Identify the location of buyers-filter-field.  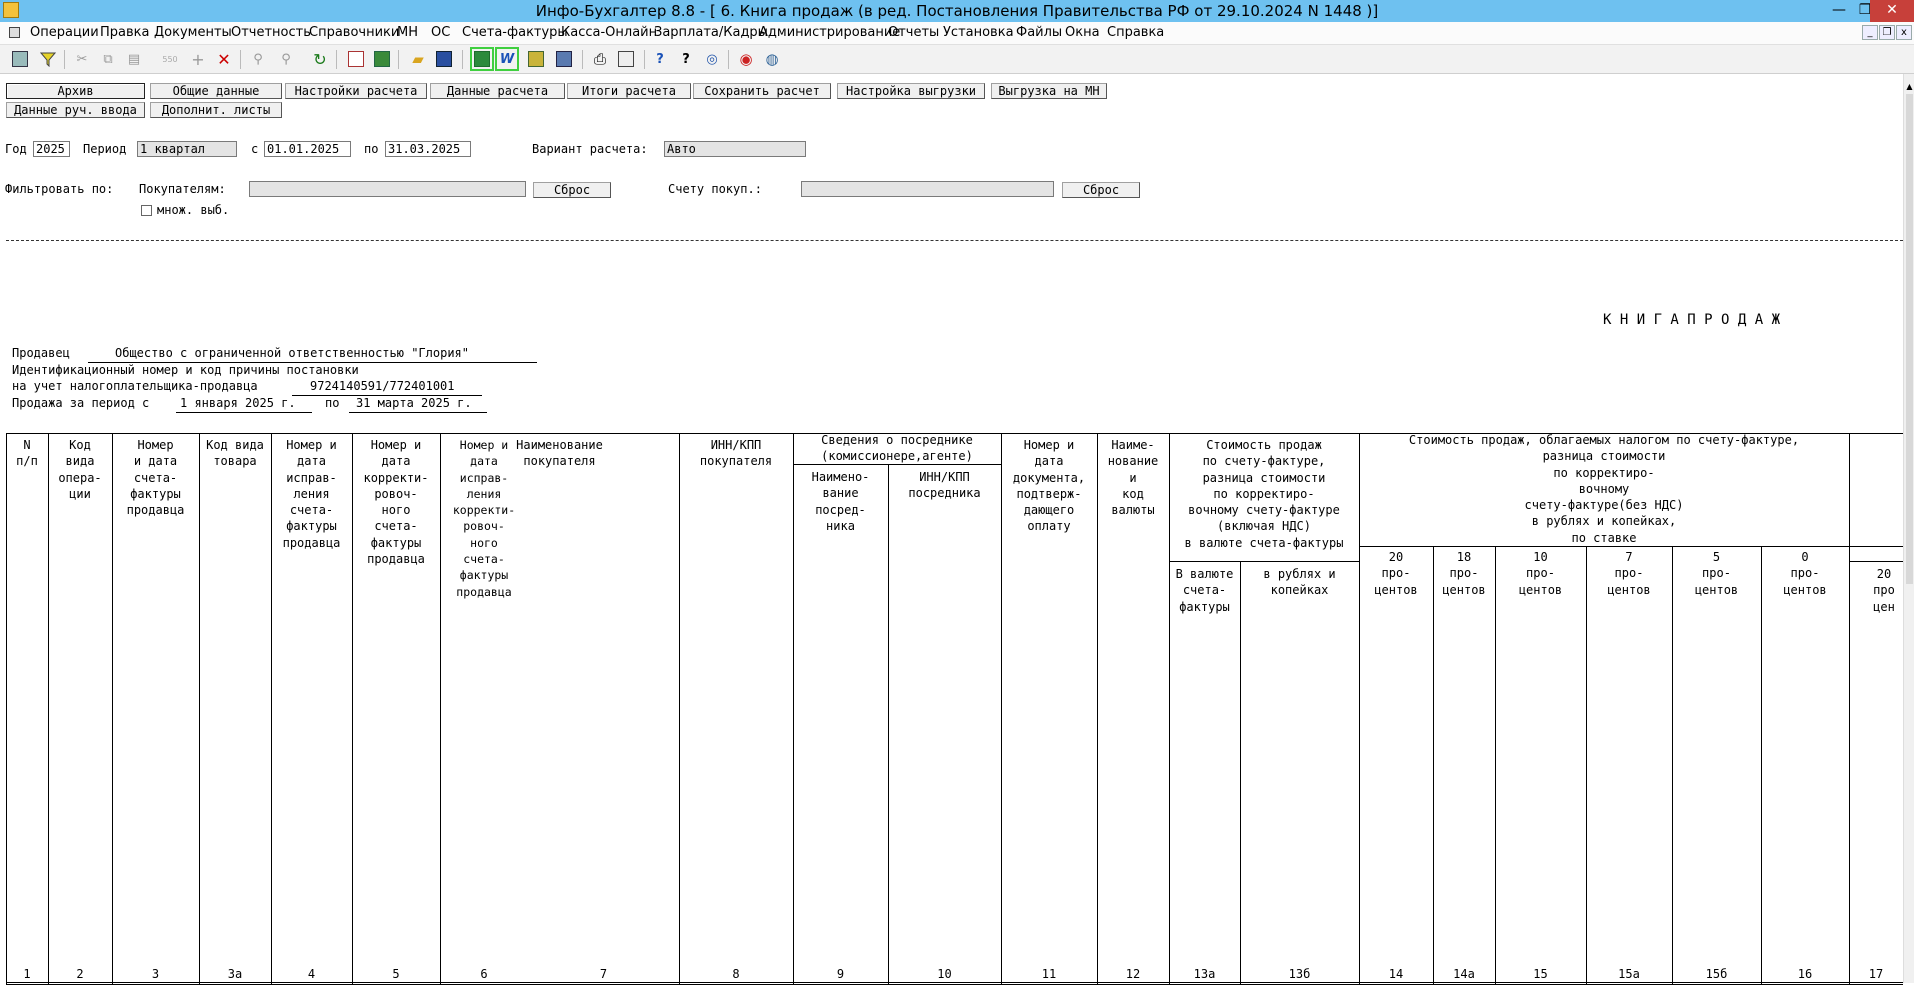
(387, 189).